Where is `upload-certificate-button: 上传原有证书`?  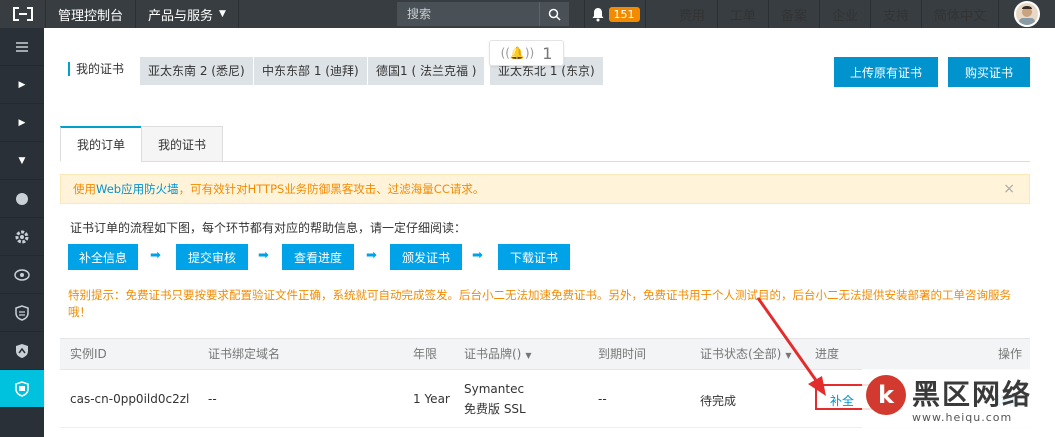
upload-certificate-button: 上传原有证书 is located at coordinates (886, 72).